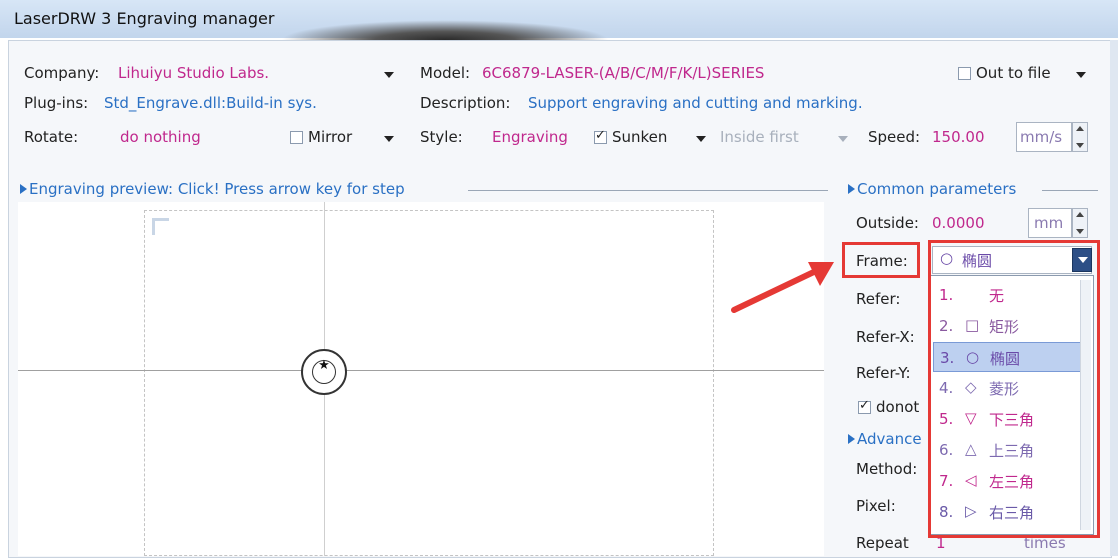  I want to click on model-label: Model:, so click(445, 73).